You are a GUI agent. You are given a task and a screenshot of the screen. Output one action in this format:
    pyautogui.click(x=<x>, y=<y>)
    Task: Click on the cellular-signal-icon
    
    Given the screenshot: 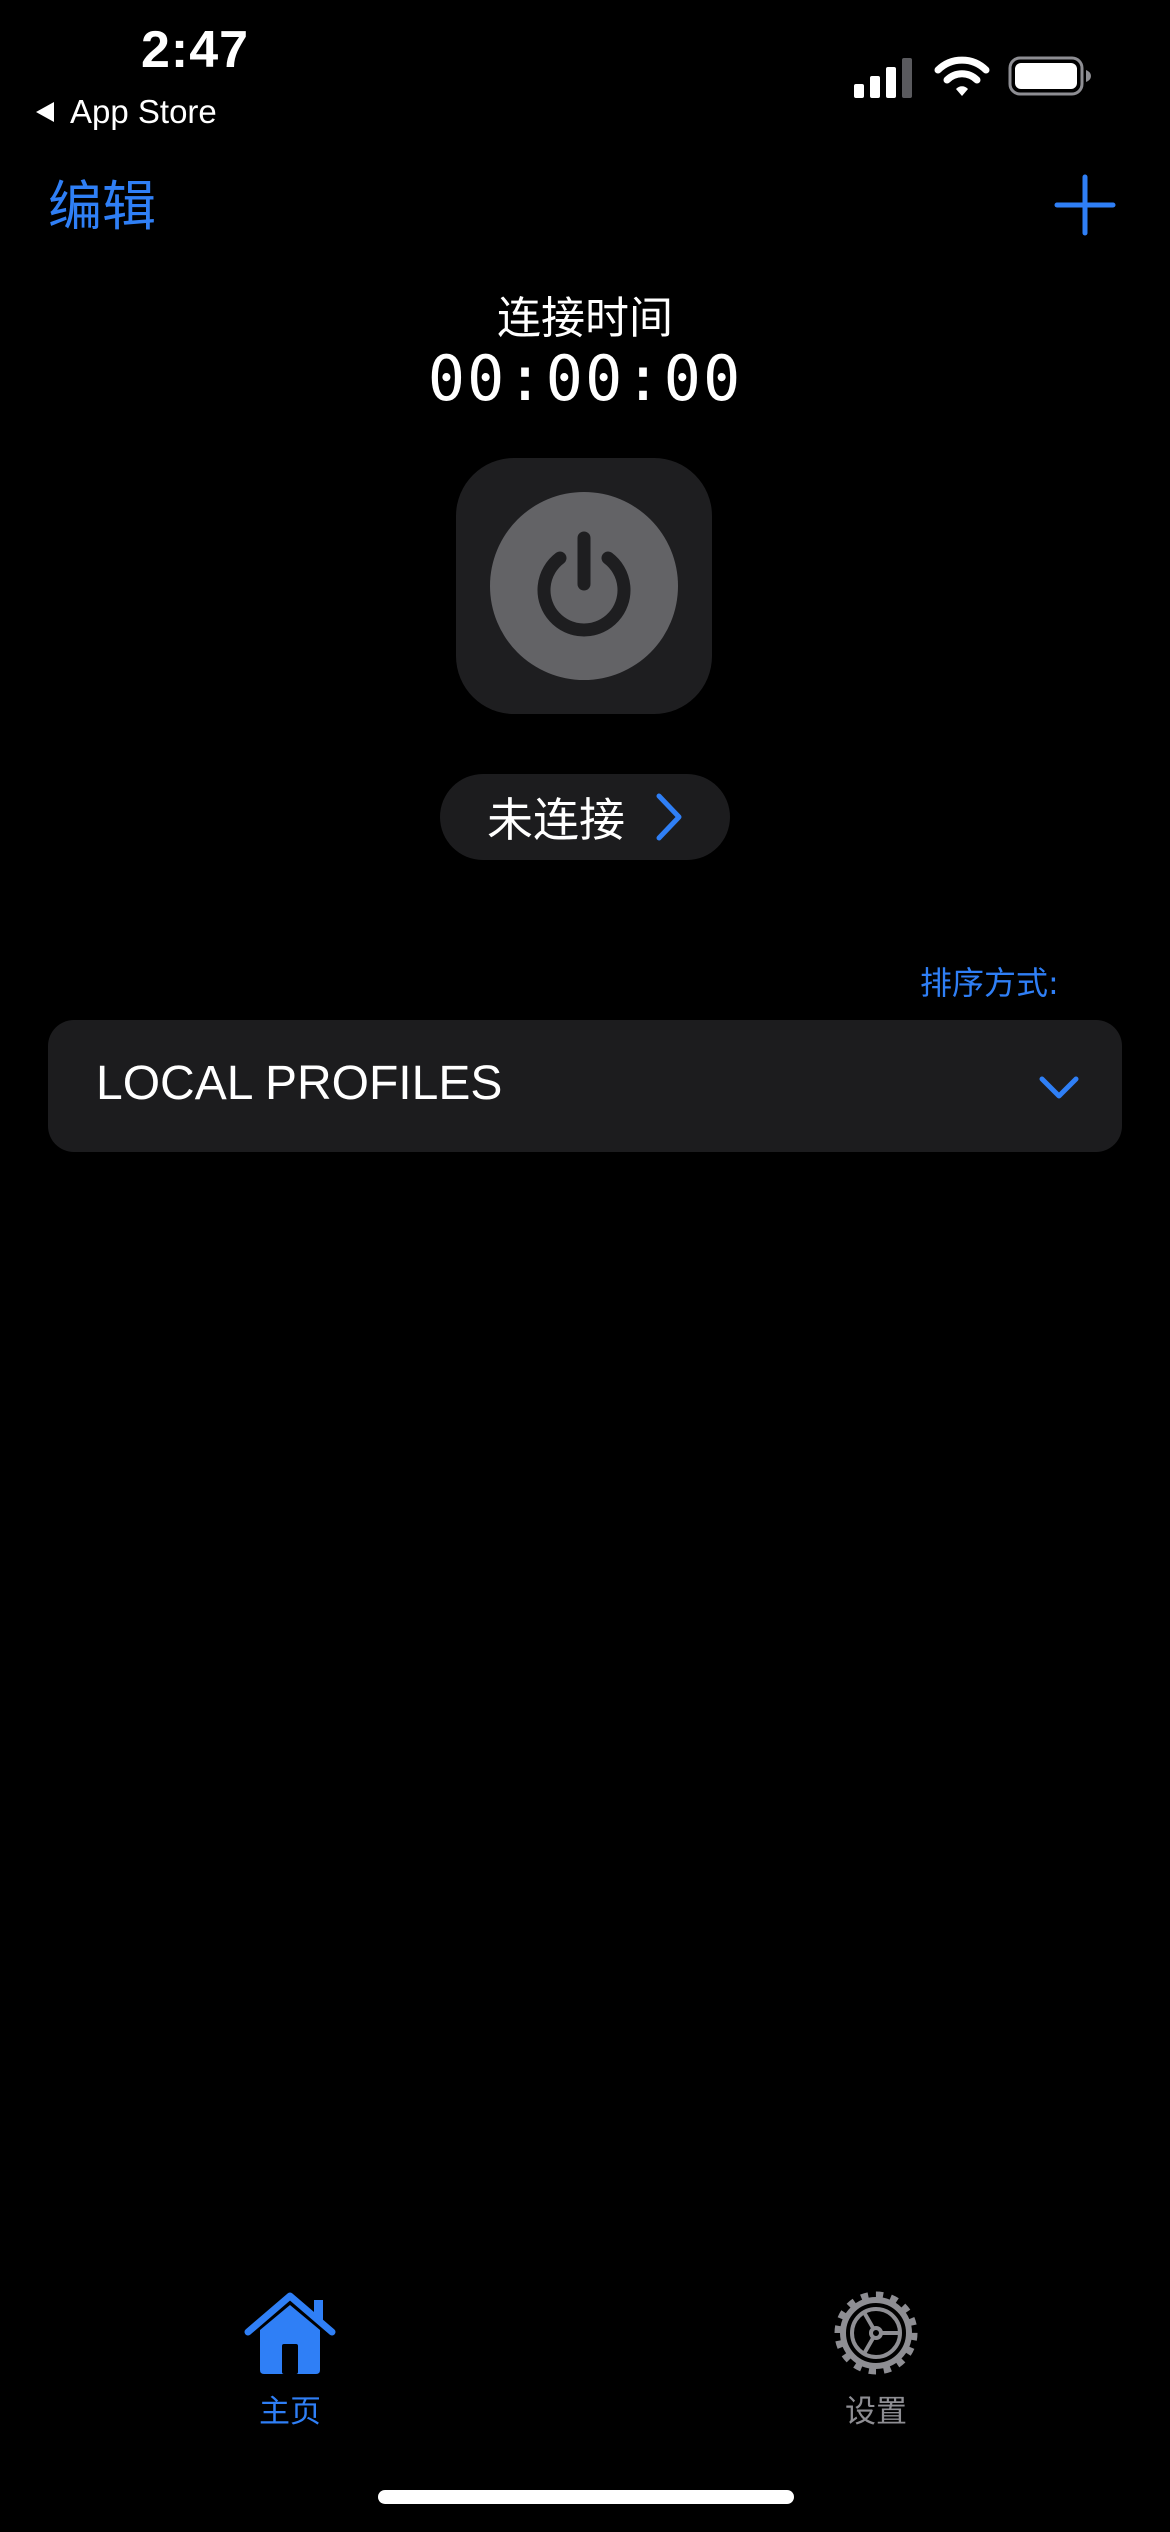 What is the action you would take?
    pyautogui.click(x=883, y=78)
    